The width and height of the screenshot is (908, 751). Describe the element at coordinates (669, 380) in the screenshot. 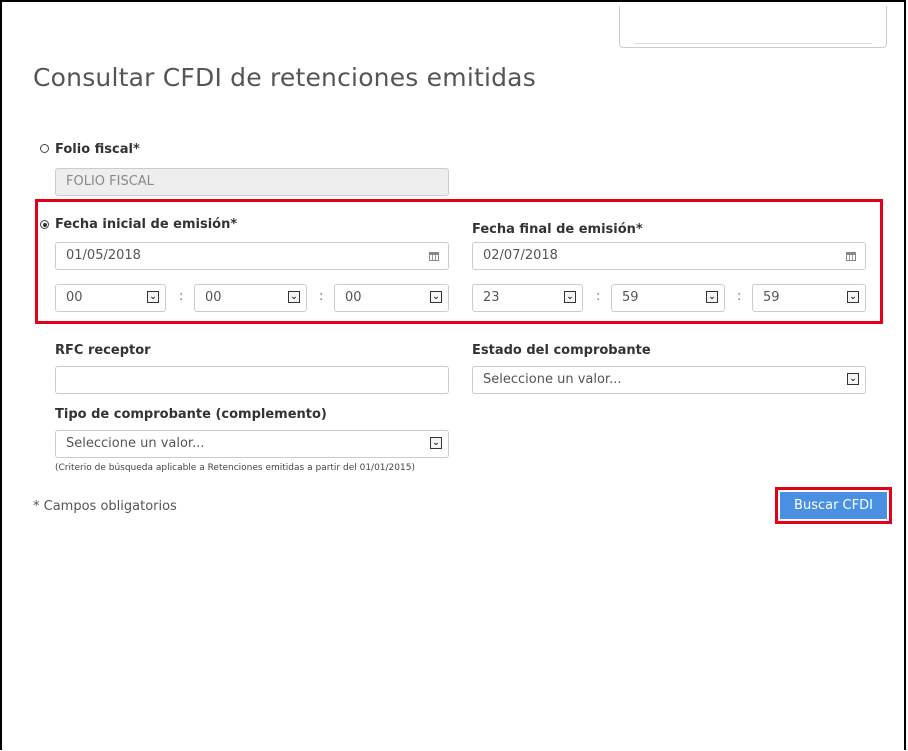

I see `estado-select: Seleccione un valor... ⌄` at that location.